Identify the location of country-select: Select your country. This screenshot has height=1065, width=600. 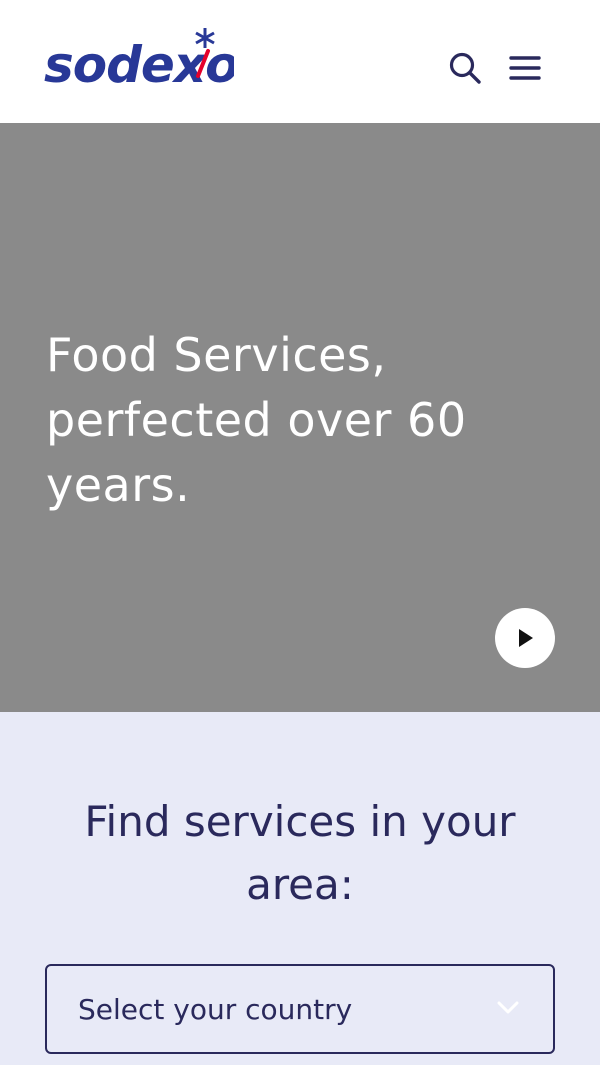
(300, 1009).